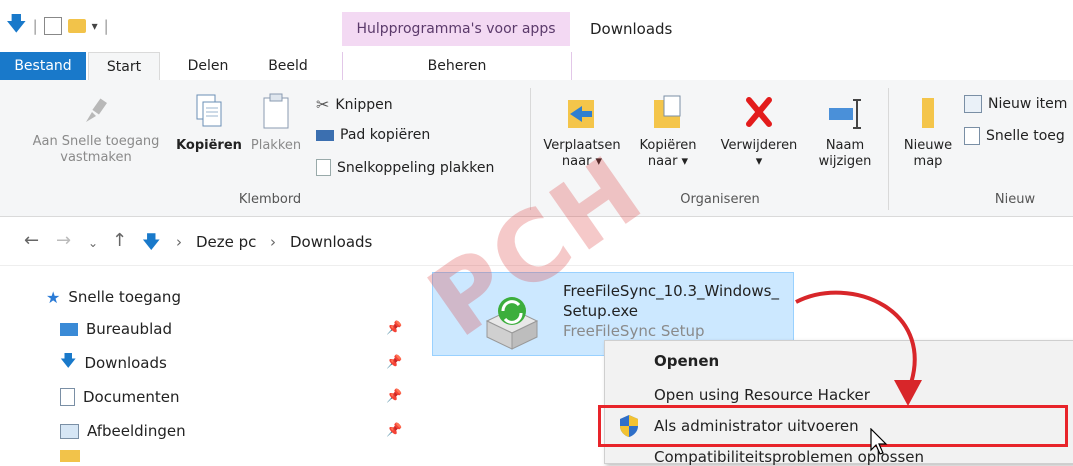 Image resolution: width=1073 pixels, height=466 pixels. I want to click on nav-item-label: Afbeeldingen, so click(136, 431).